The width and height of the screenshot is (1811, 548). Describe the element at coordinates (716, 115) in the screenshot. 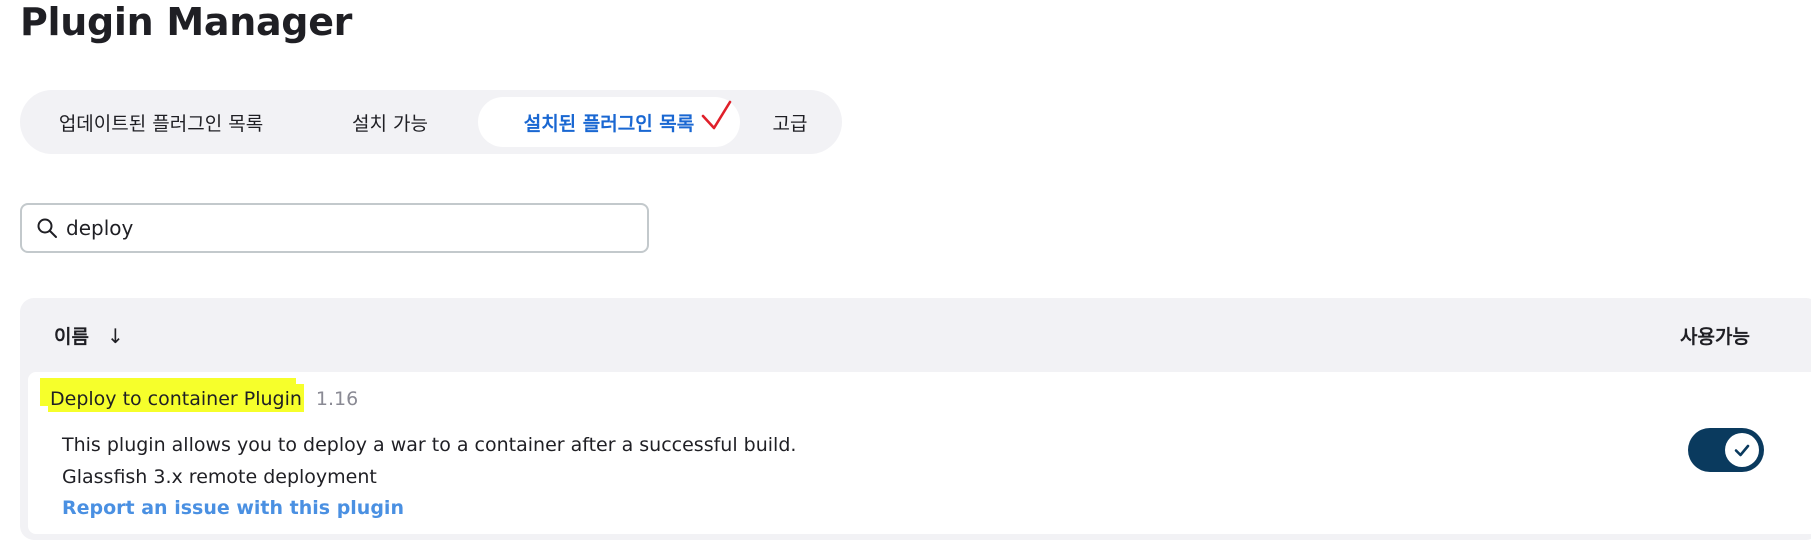

I see `checkmark-annotation-icon` at that location.